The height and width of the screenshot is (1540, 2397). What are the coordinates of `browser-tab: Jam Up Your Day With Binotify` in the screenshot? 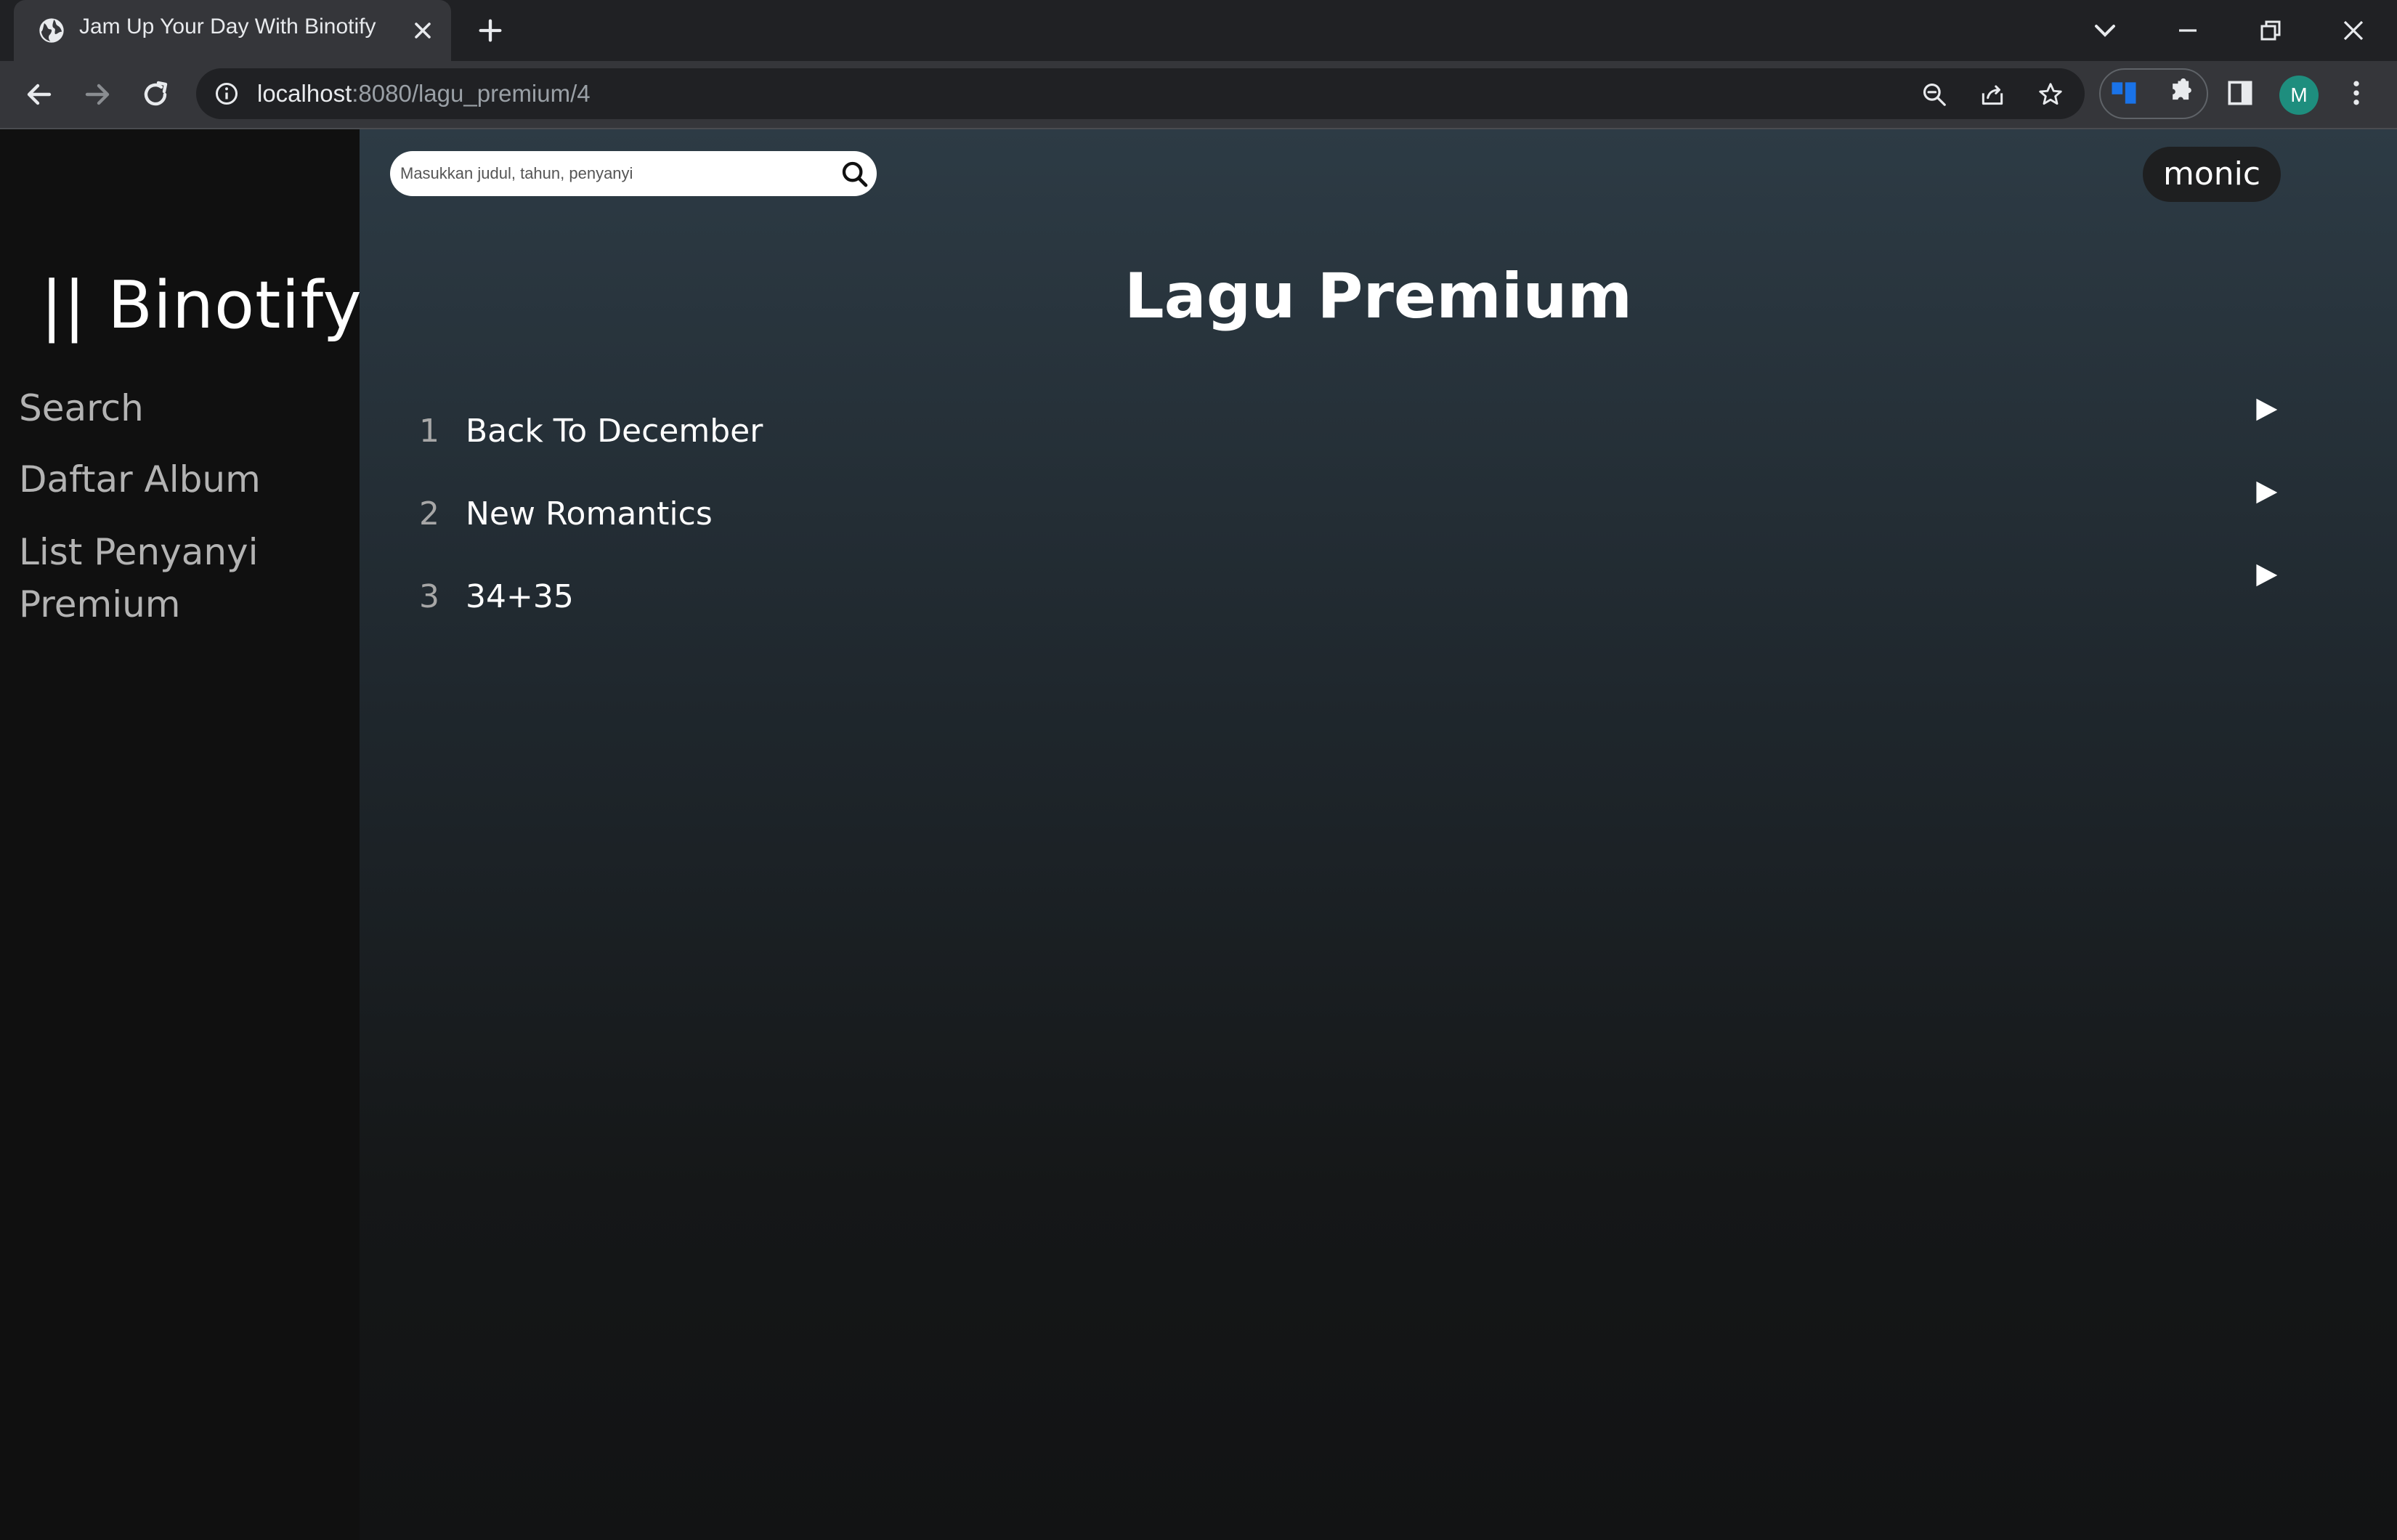 It's located at (232, 30).